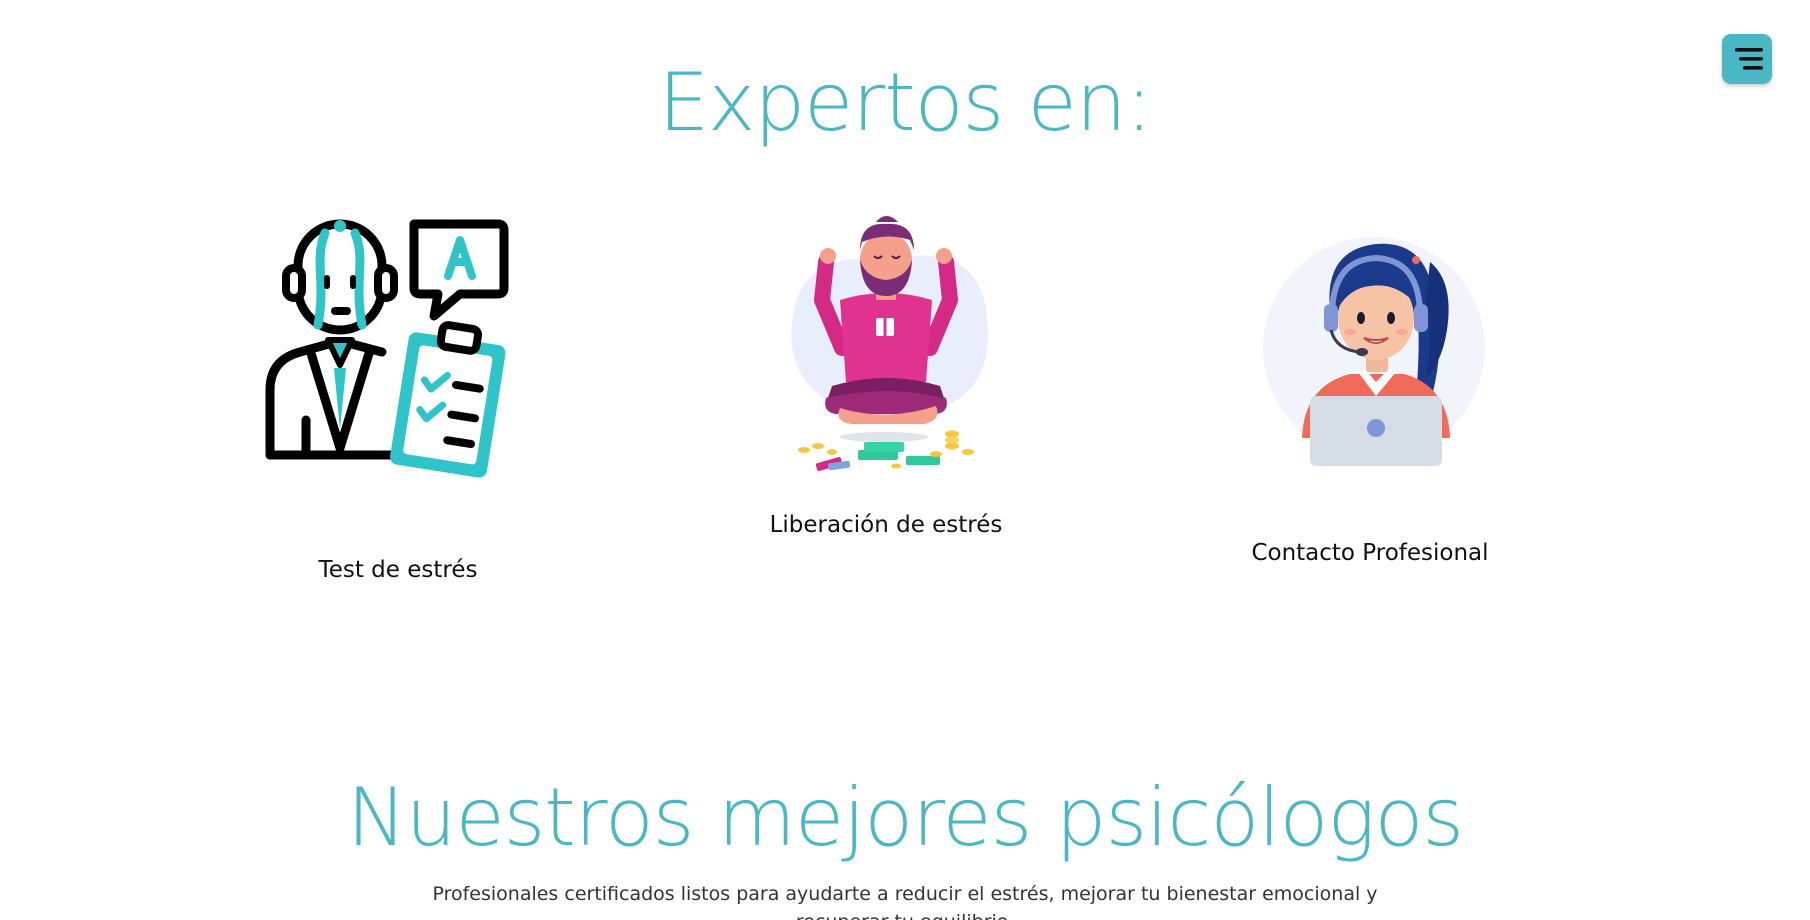 The width and height of the screenshot is (1810, 920). I want to click on service-label-liberacion: Liberación de estrés, so click(886, 525).